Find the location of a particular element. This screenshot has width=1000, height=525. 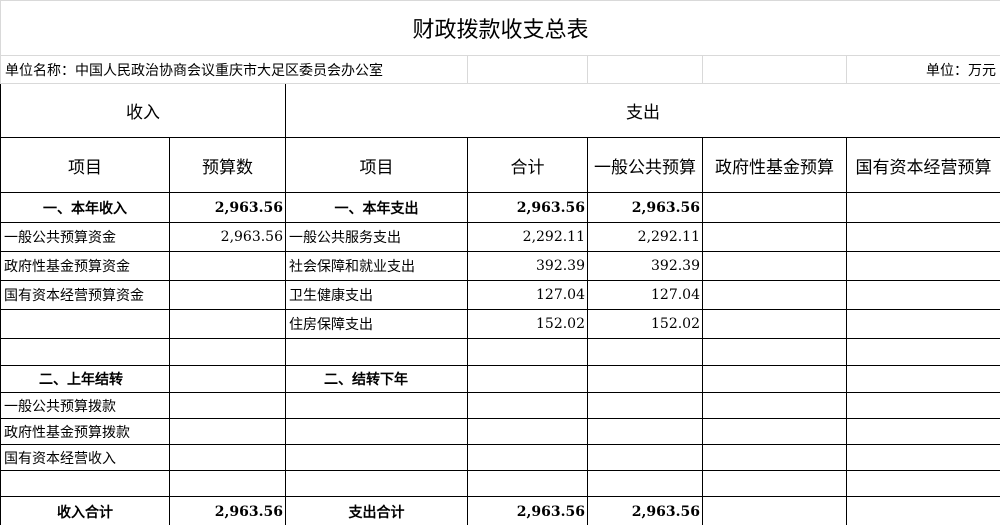

expense-total-label: 支出合计 is located at coordinates (376, 510).